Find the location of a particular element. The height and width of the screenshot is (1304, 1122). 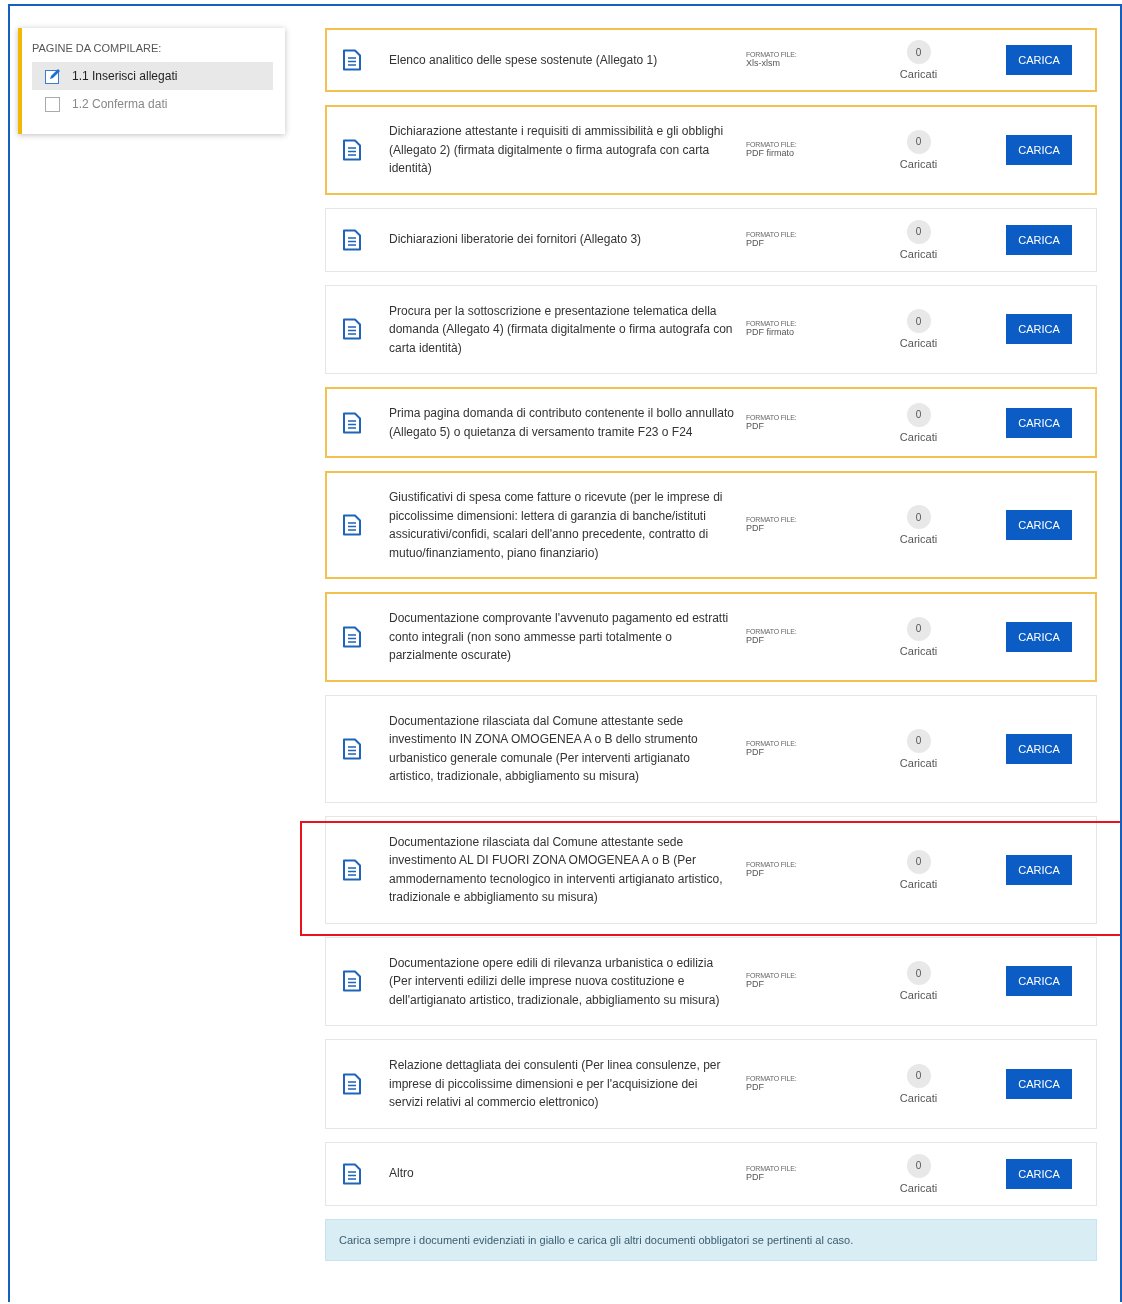

document-title: Documentazione rilasciata dal Comune attestante sede investimento IN ZONA OMOGENEA A o B dello strumento urbanistico generale comunale (Per interventi artigianato artistico, tradizionale, abbigliamento su misura) is located at coordinates (544, 748).